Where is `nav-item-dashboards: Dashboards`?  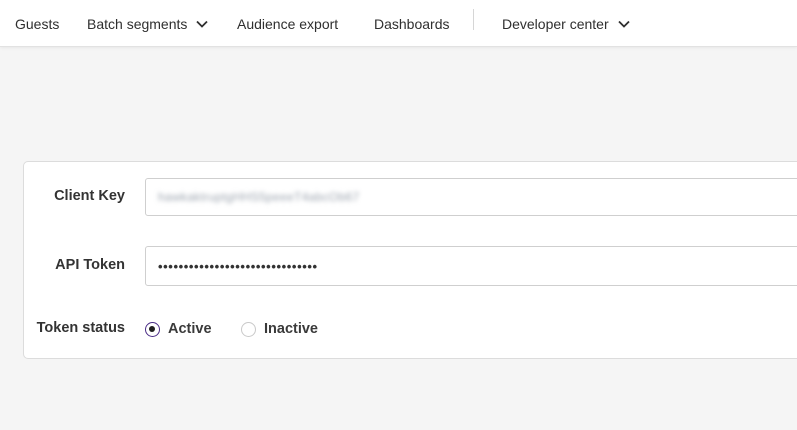 nav-item-dashboards: Dashboards is located at coordinates (412, 23).